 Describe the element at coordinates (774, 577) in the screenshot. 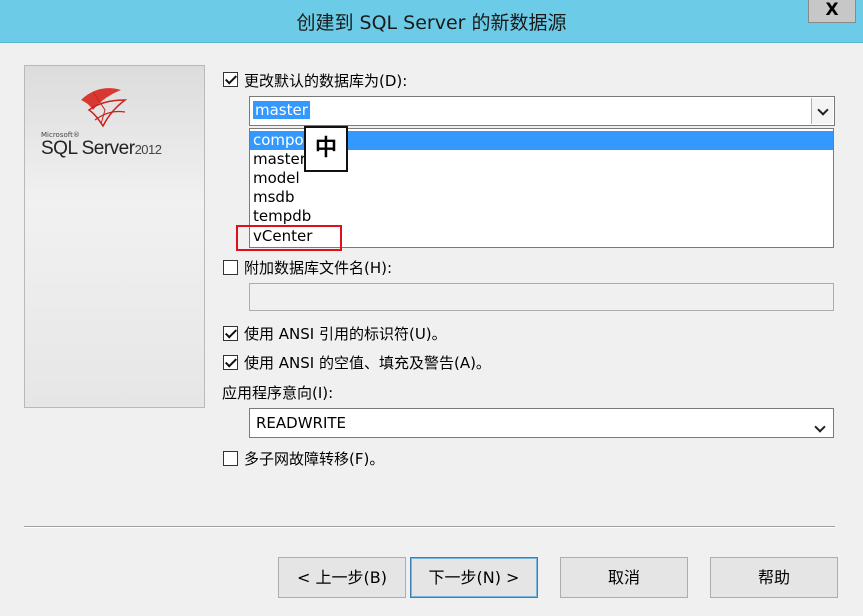

I see `help-button: 帮助` at that location.